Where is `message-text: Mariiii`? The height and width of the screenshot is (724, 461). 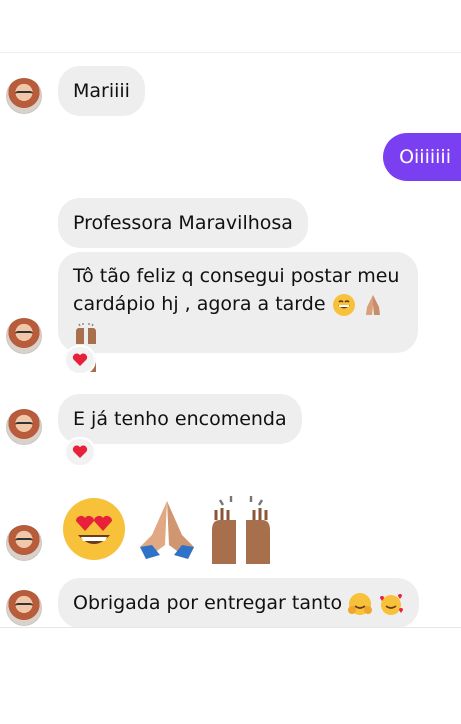
message-text: Mariiii is located at coordinates (101, 91).